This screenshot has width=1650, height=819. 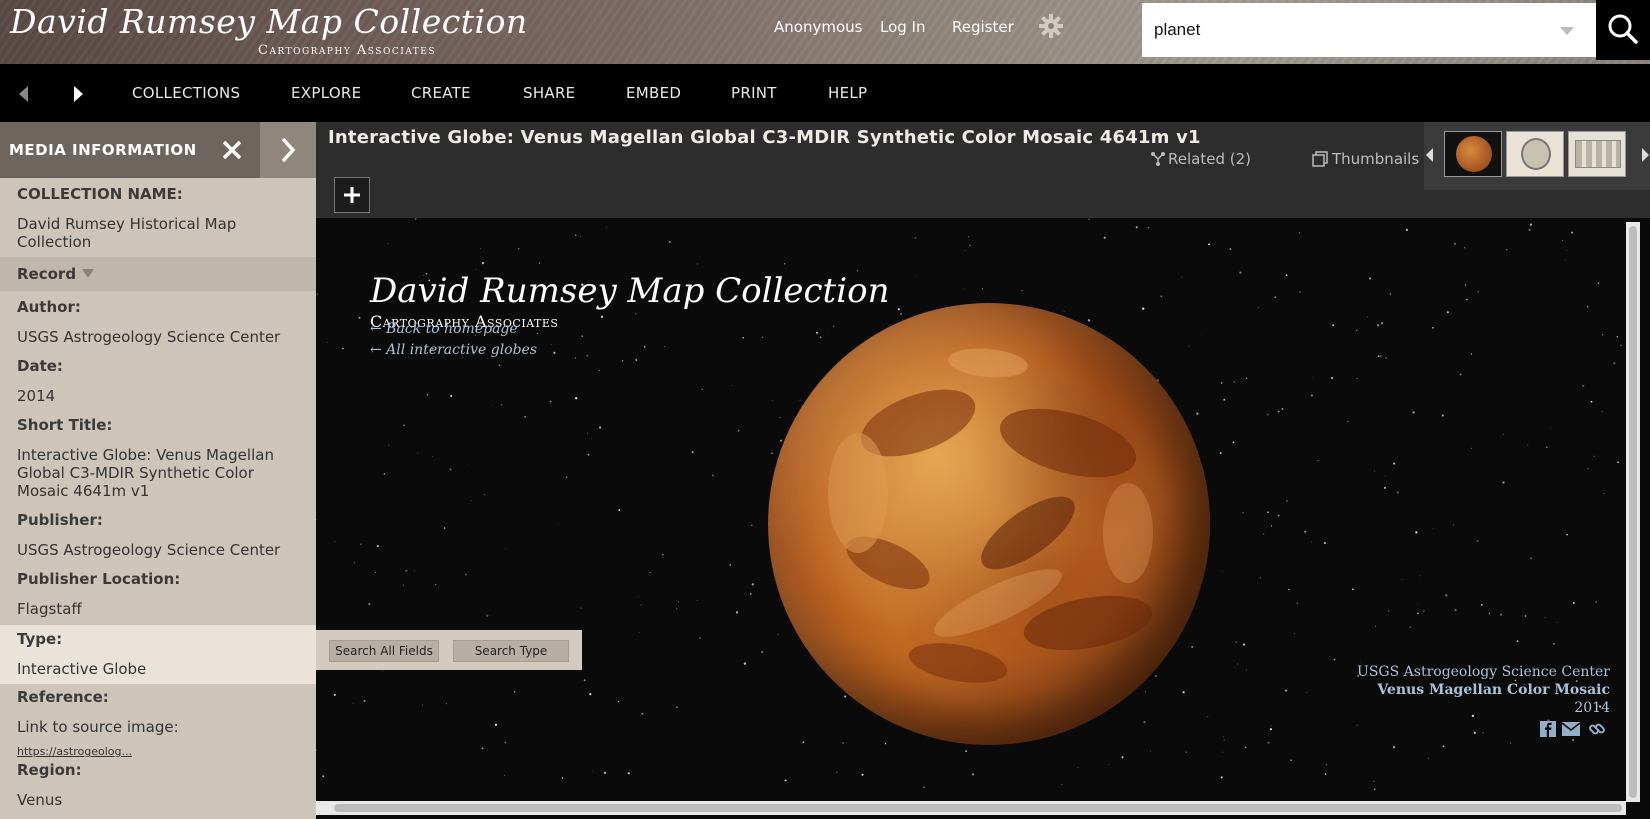 What do you see at coordinates (40, 800) in the screenshot?
I see `region-value: Venus` at bounding box center [40, 800].